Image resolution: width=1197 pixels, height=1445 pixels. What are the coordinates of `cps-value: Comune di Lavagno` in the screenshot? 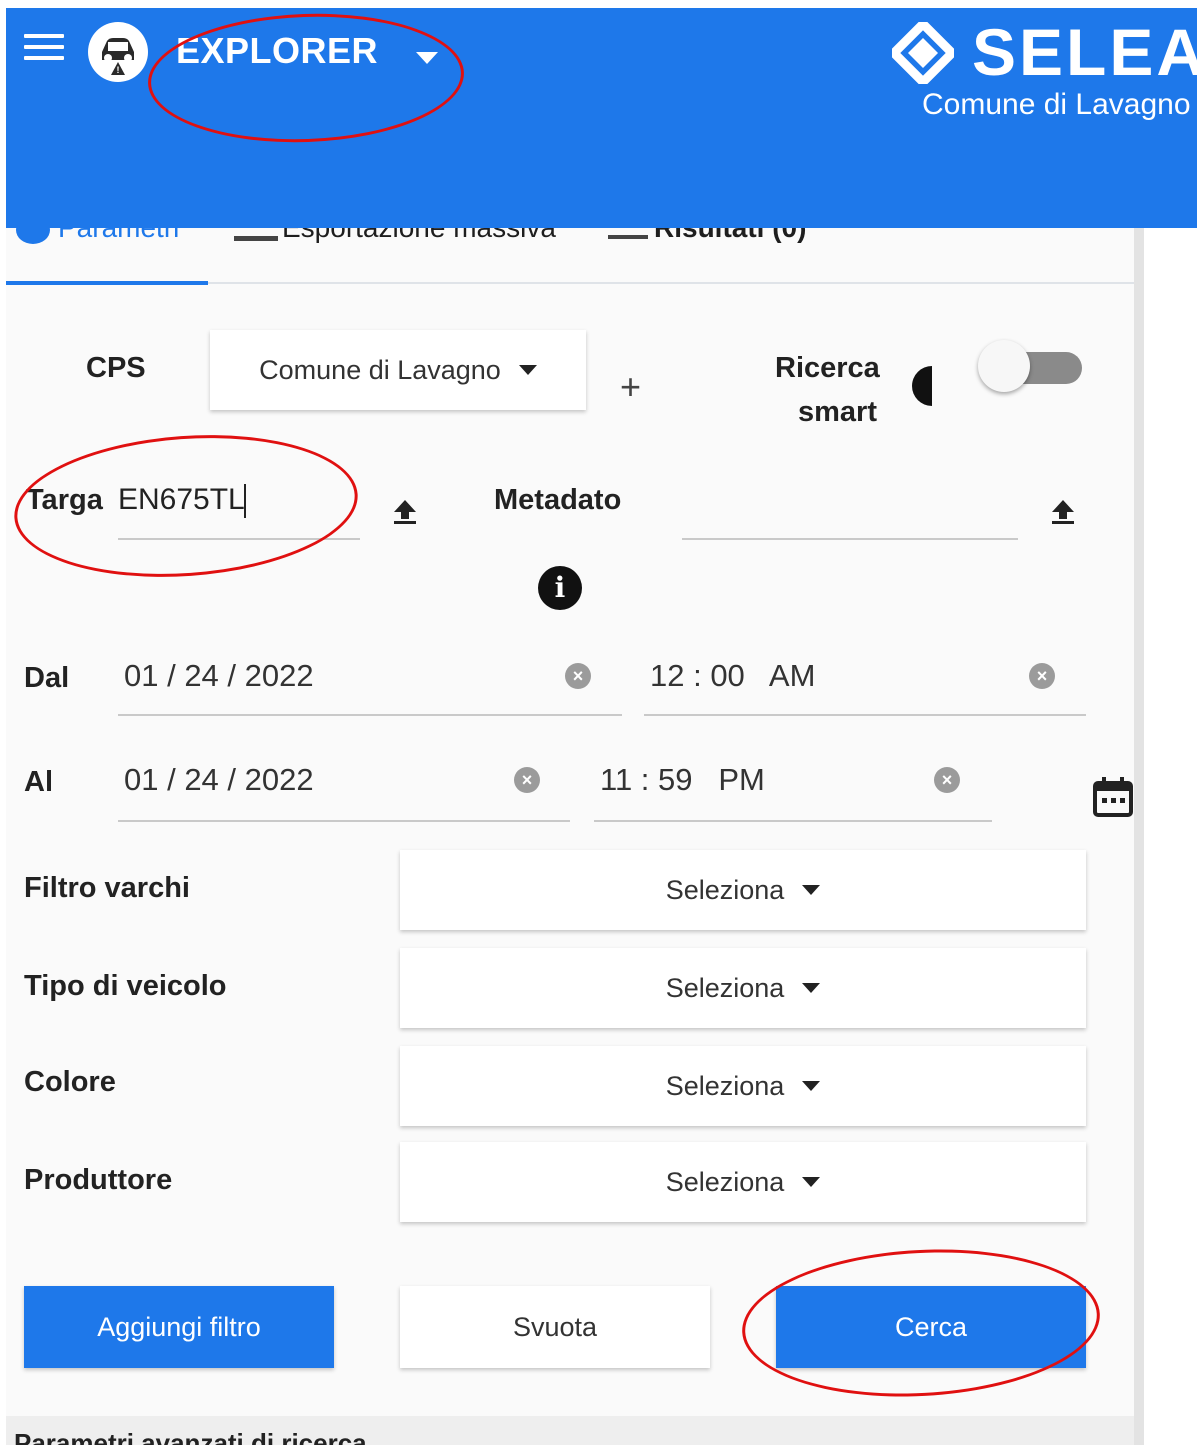 It's located at (380, 369).